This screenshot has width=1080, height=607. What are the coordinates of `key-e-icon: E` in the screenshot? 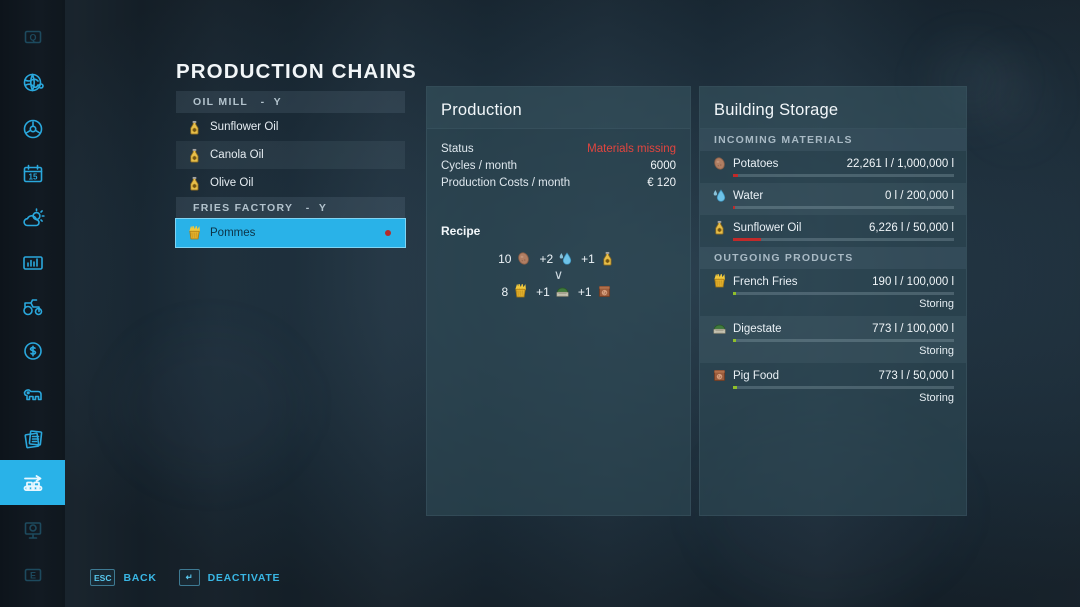 It's located at (33, 575).